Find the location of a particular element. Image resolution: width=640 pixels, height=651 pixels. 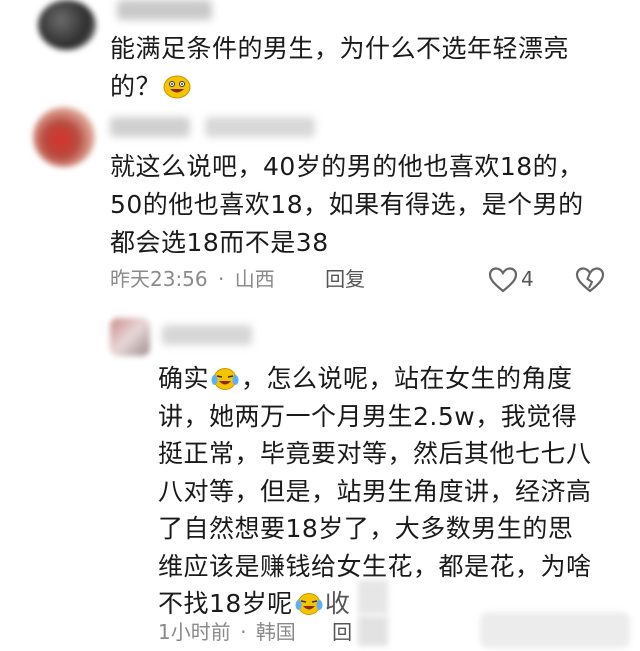

comment-line: 讲，她两万一个月男生2.5w，我觉得 is located at coordinates (368, 416).